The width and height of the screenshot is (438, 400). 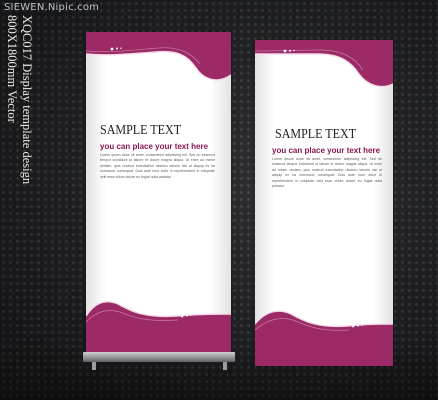 I want to click on stand-foot-right, so click(x=225, y=366).